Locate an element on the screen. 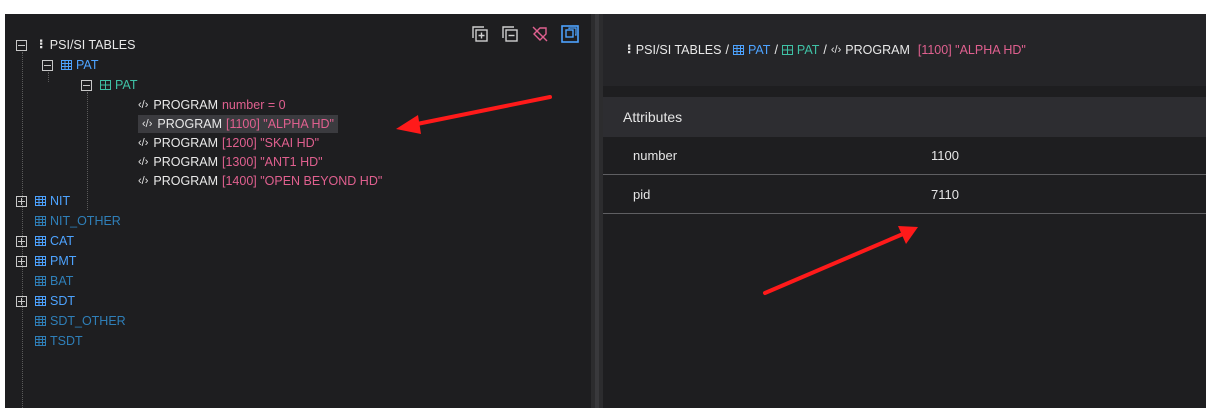 The height and width of the screenshot is (408, 1206). tree-node-sdt: SDT is located at coordinates (45, 301).